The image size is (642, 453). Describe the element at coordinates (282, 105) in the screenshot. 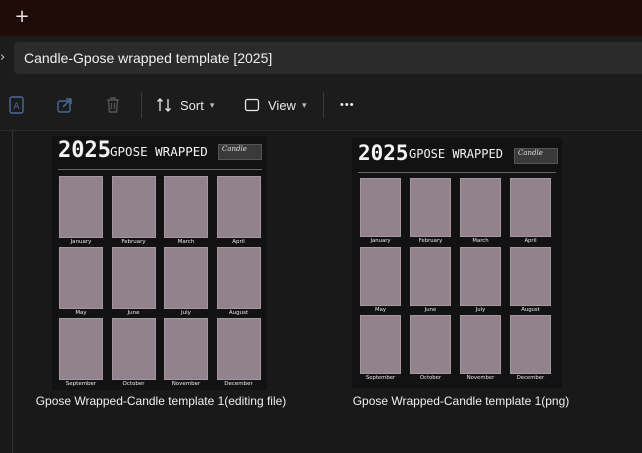

I see `view-label: View` at that location.